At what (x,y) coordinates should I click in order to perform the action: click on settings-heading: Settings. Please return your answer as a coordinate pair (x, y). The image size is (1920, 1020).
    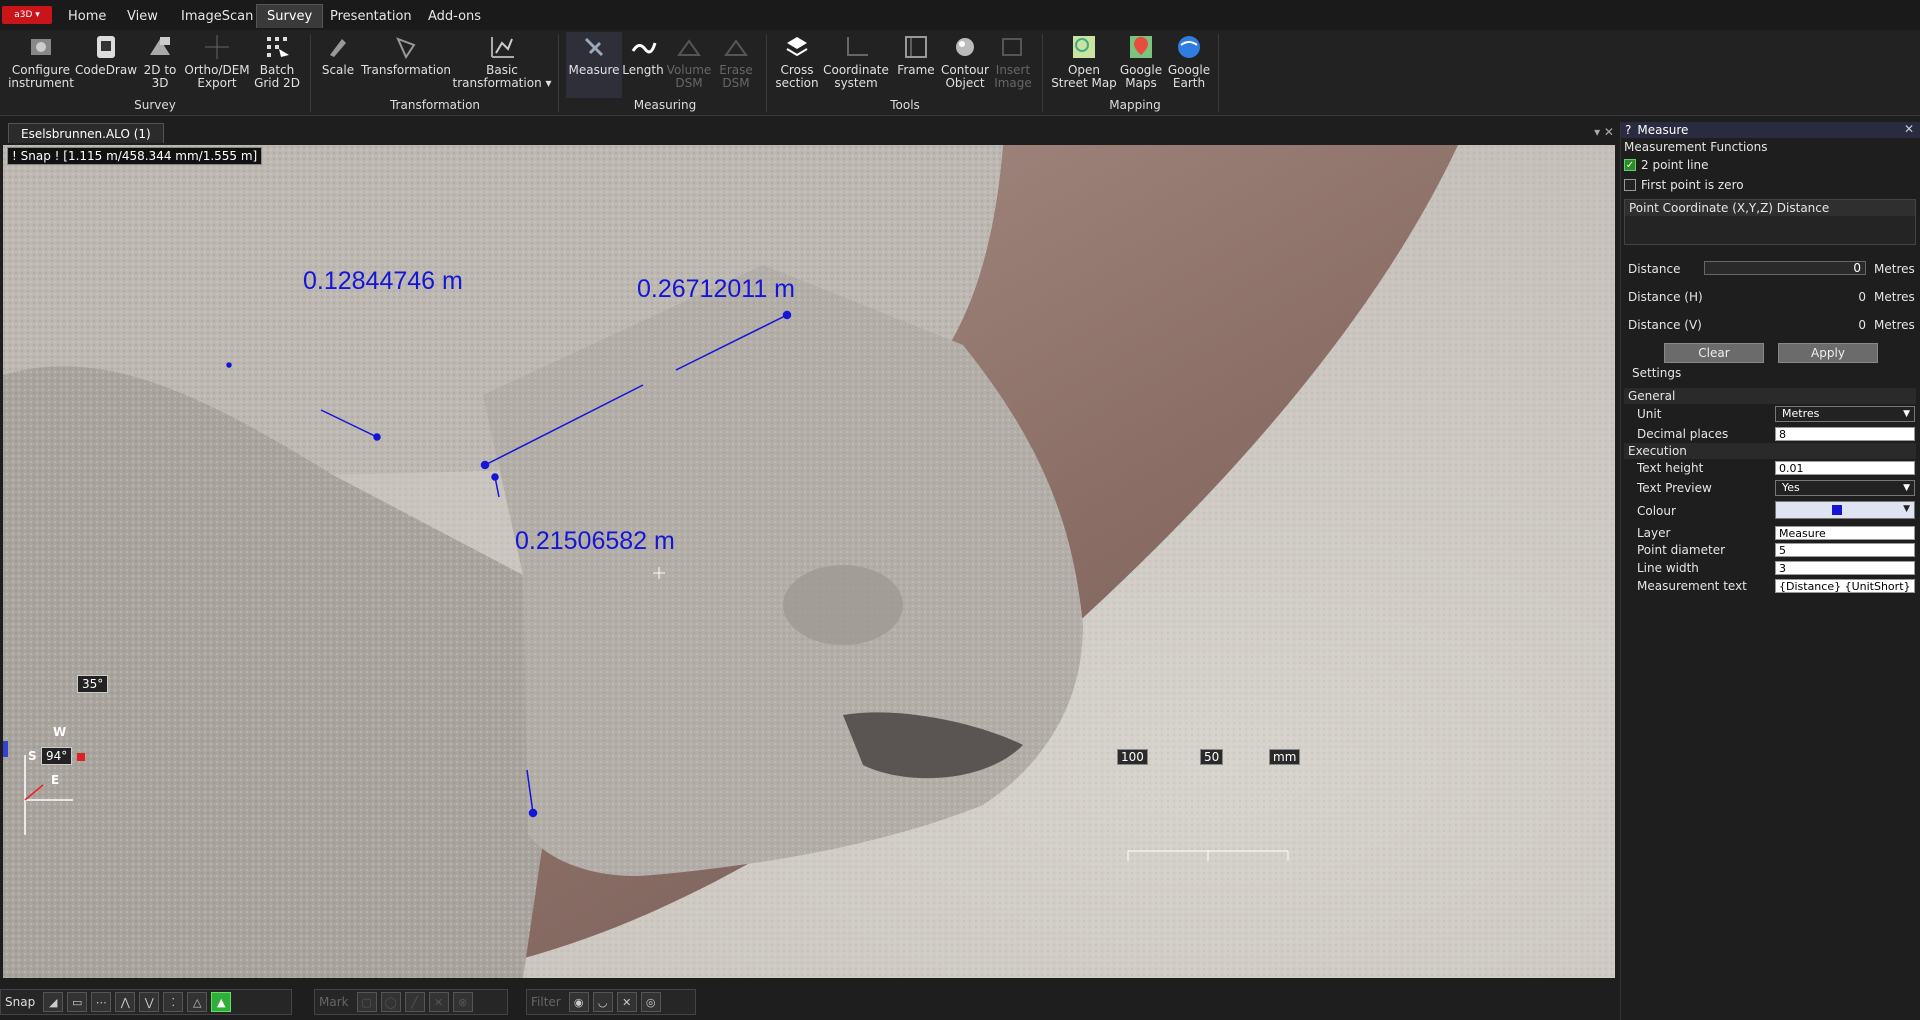
    Looking at the image, I should click on (1657, 373).